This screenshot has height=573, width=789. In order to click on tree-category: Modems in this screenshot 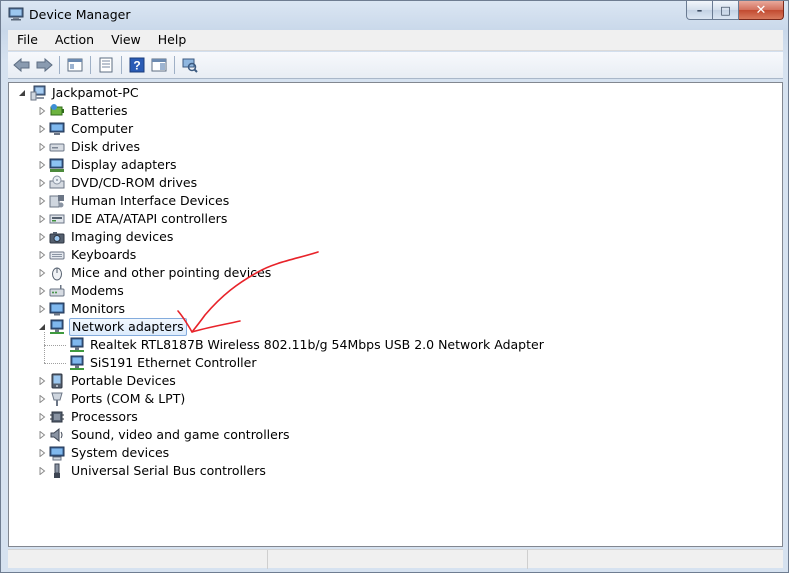, I will do `click(259, 291)`.